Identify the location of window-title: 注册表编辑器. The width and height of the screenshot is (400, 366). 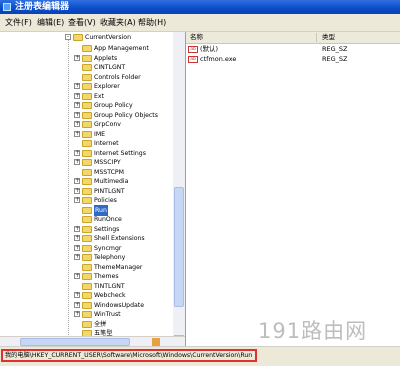
(42, 7).